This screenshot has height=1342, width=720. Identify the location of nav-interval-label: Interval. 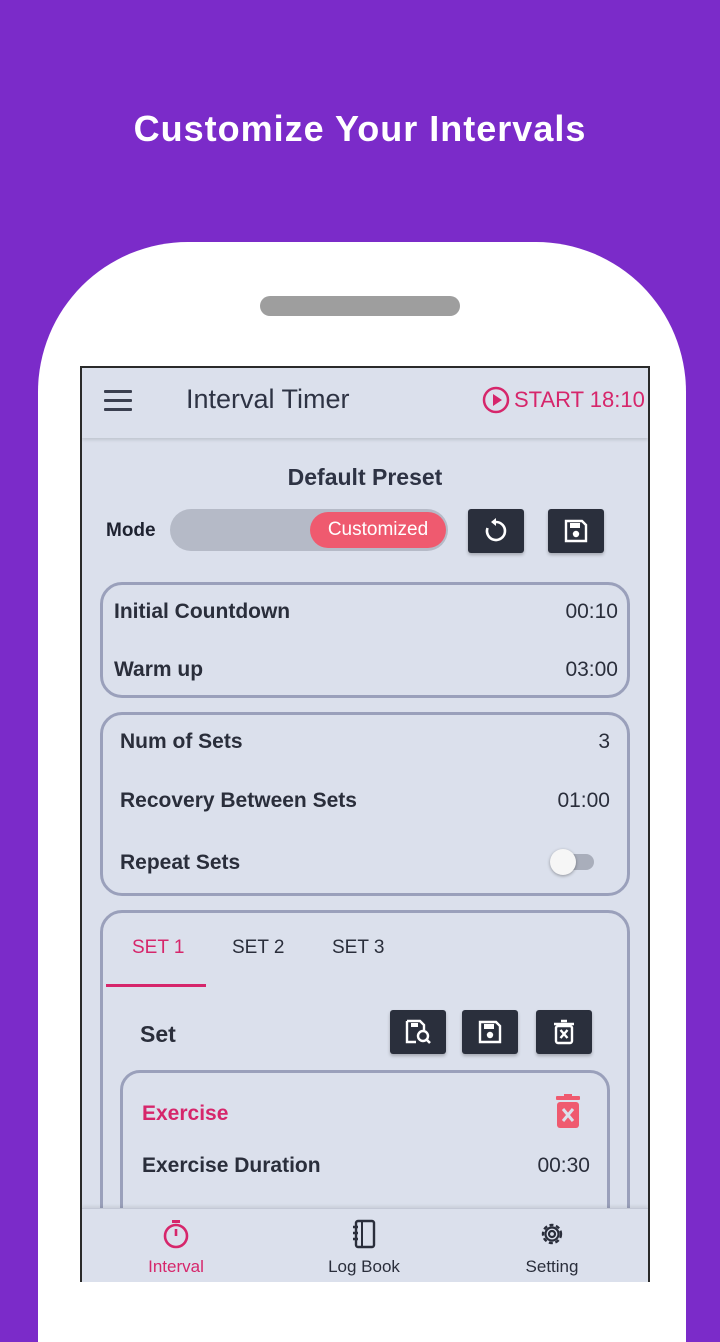
(176, 1266).